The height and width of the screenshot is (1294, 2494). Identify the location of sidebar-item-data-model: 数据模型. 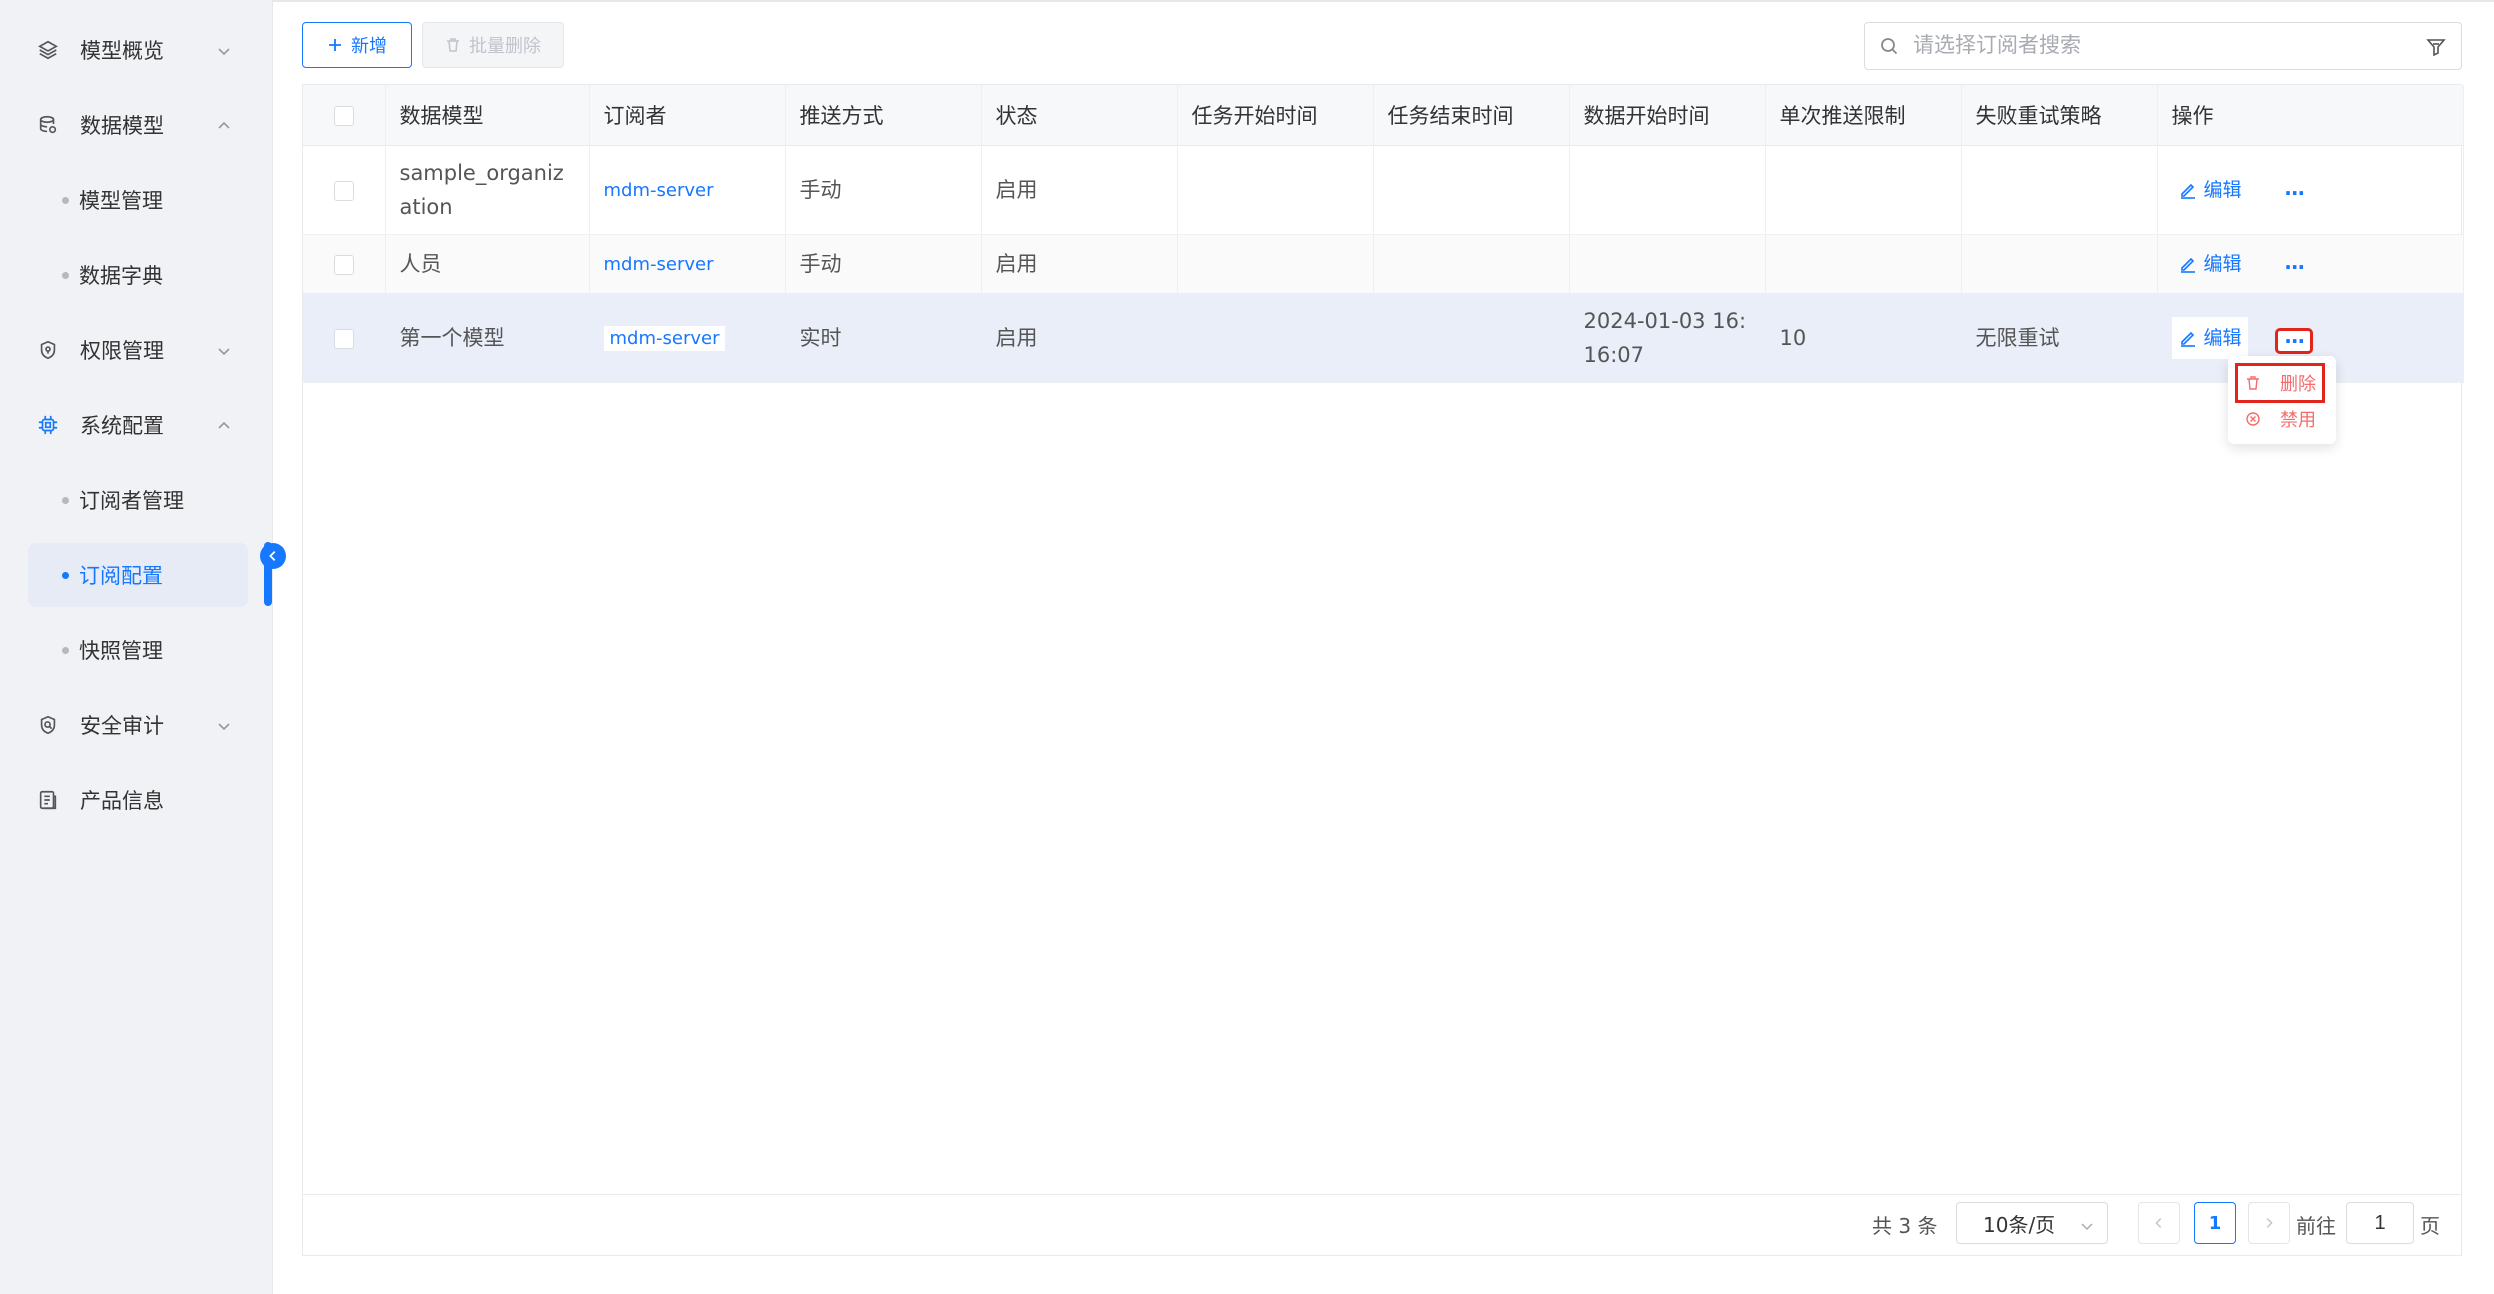
(138, 125).